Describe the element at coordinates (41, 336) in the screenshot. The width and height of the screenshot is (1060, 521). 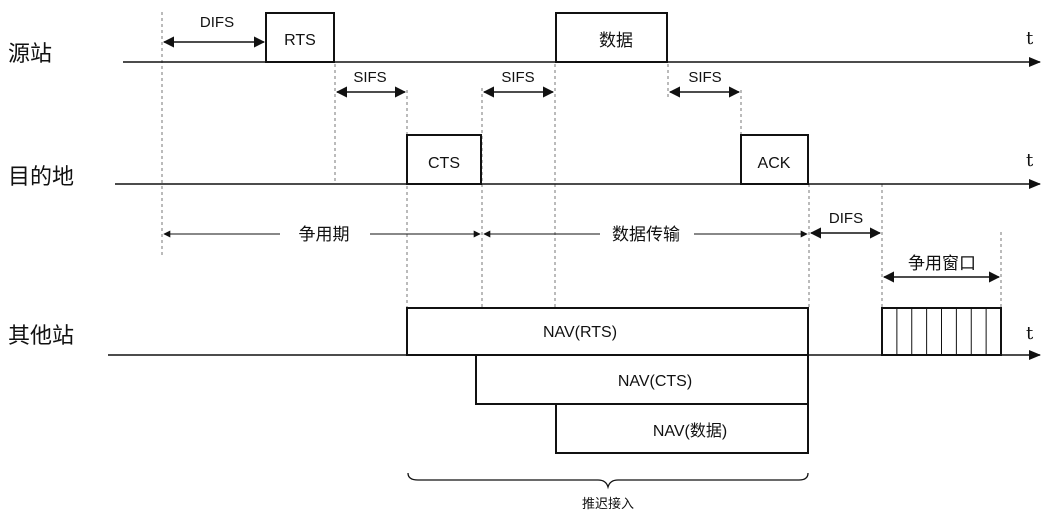
I see `row-label-others: 其他站` at that location.